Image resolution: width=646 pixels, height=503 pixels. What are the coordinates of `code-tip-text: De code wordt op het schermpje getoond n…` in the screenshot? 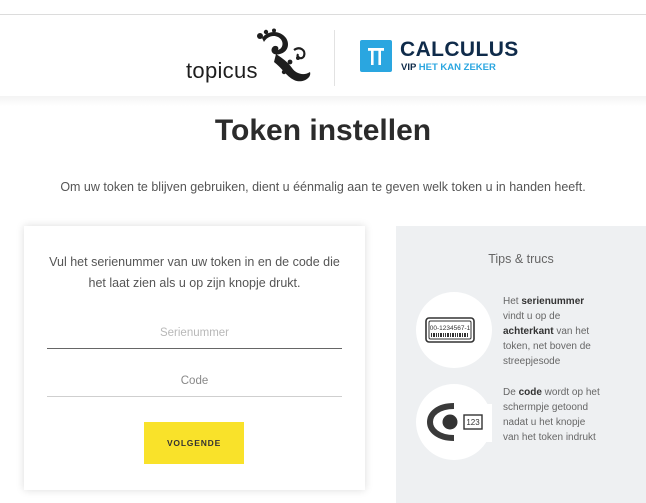 It's located at (553, 415).